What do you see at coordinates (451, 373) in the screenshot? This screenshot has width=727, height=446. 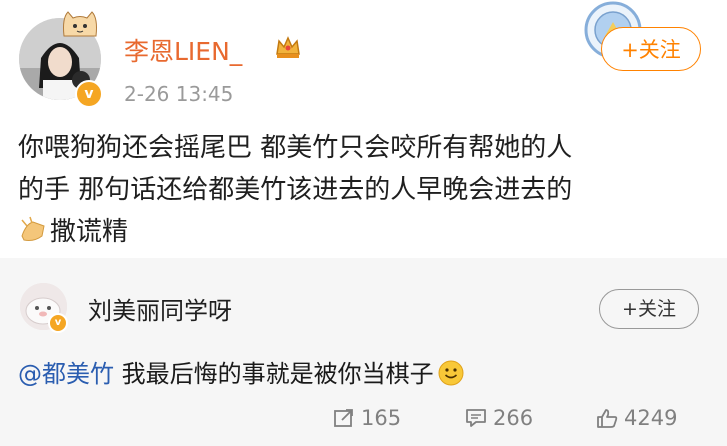 I see `smile-emoji-icon` at bounding box center [451, 373].